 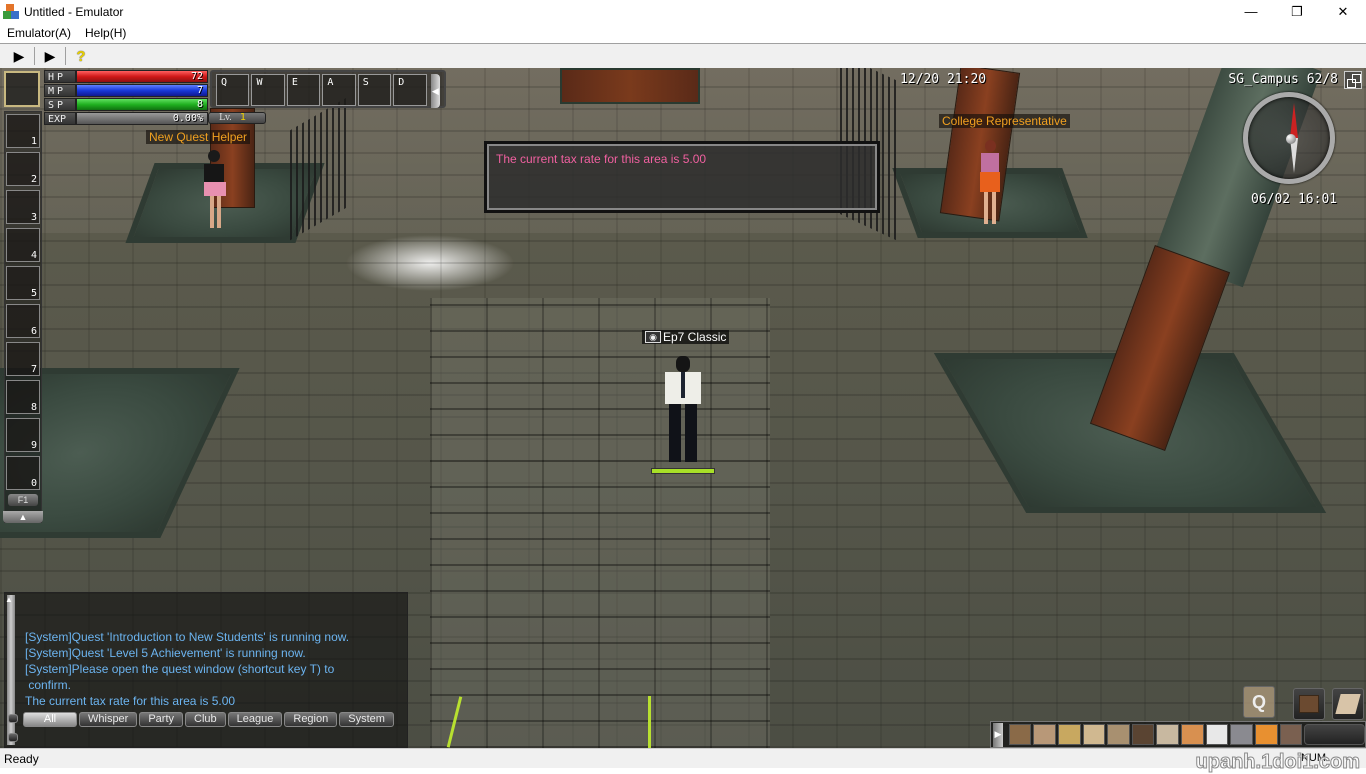 What do you see at coordinates (683, 33) in the screenshot?
I see `menu-bar: Emulator(A) Help(H)` at bounding box center [683, 33].